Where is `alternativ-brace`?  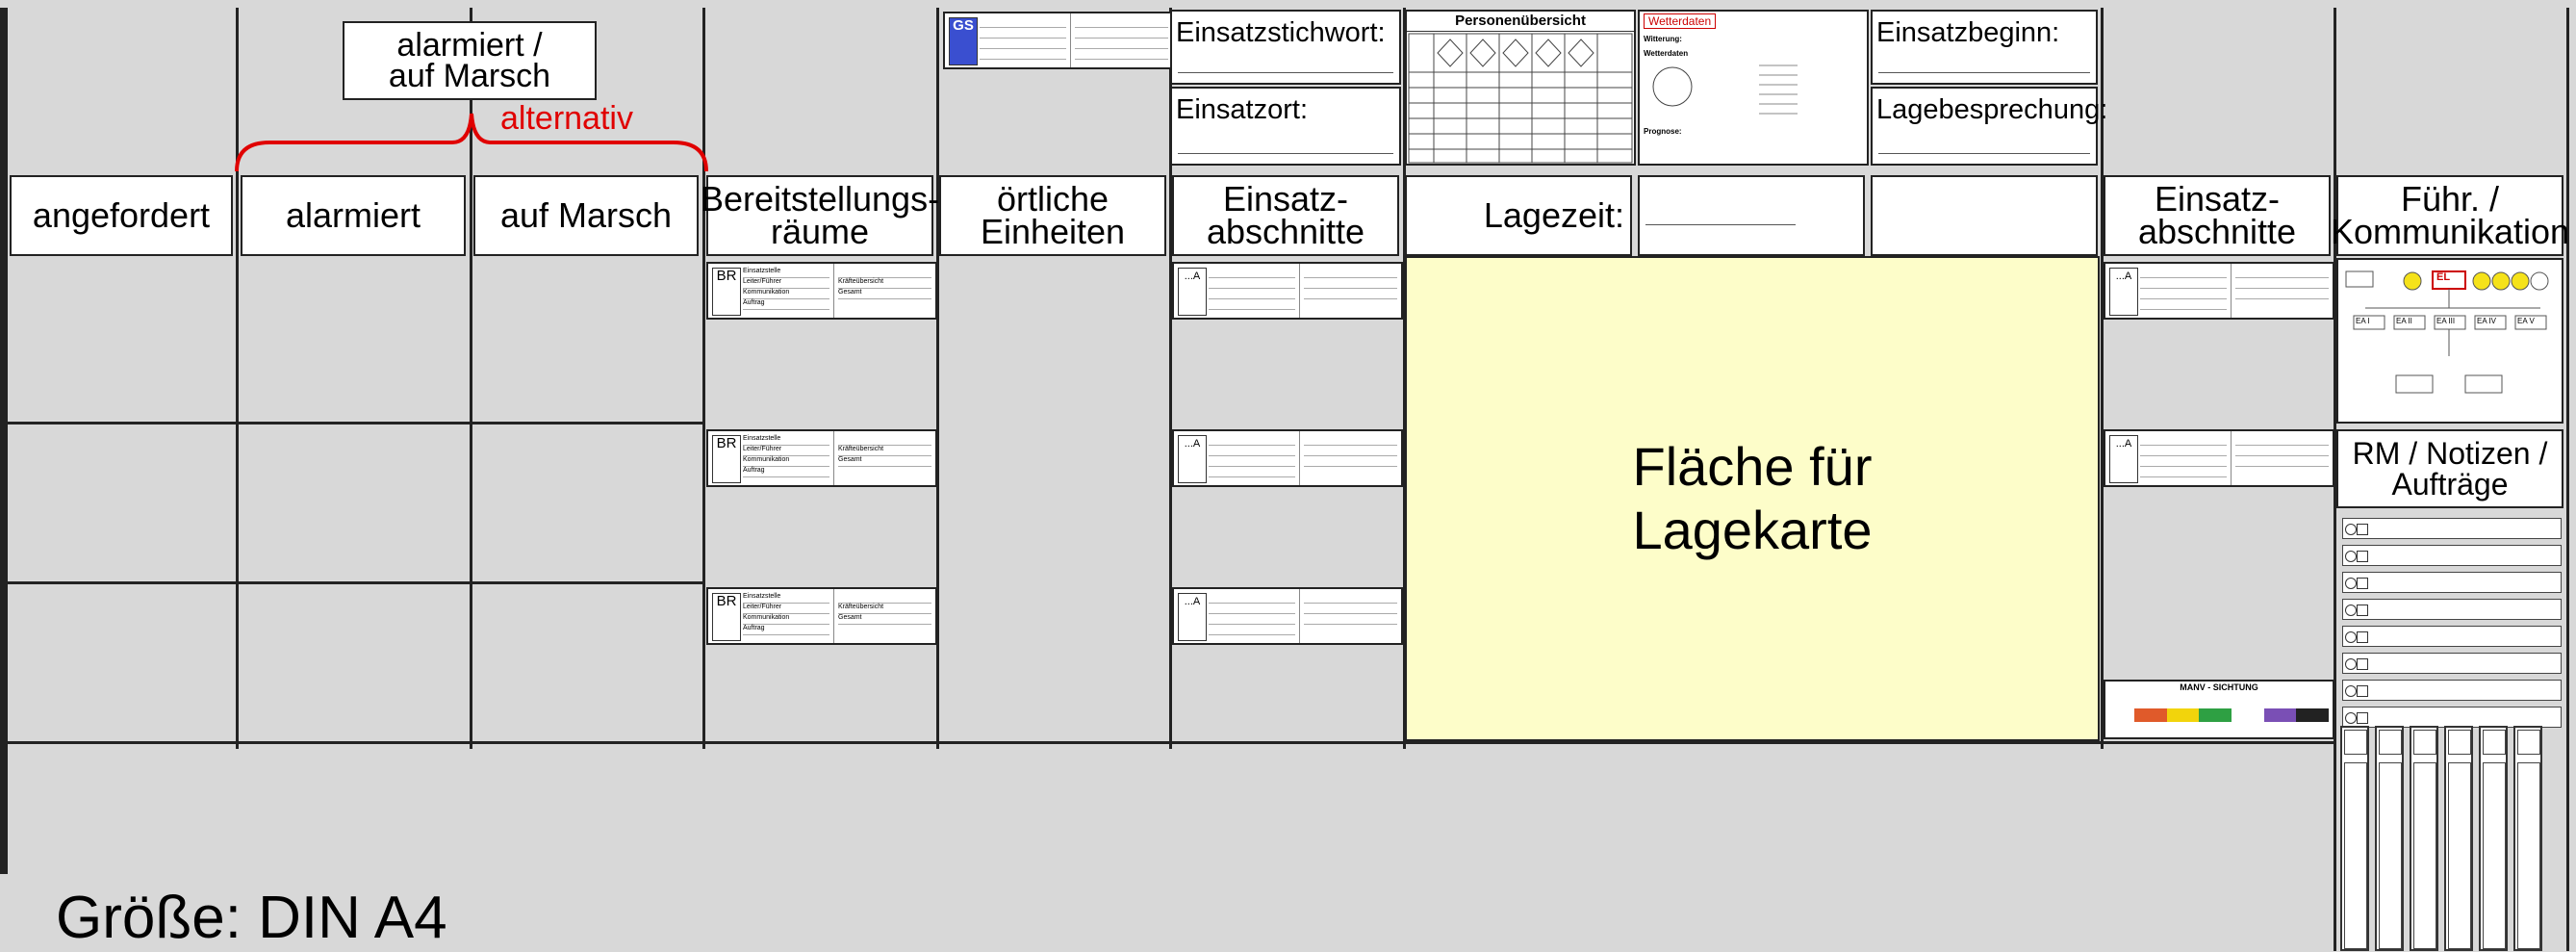 alternativ-brace is located at coordinates (471, 143).